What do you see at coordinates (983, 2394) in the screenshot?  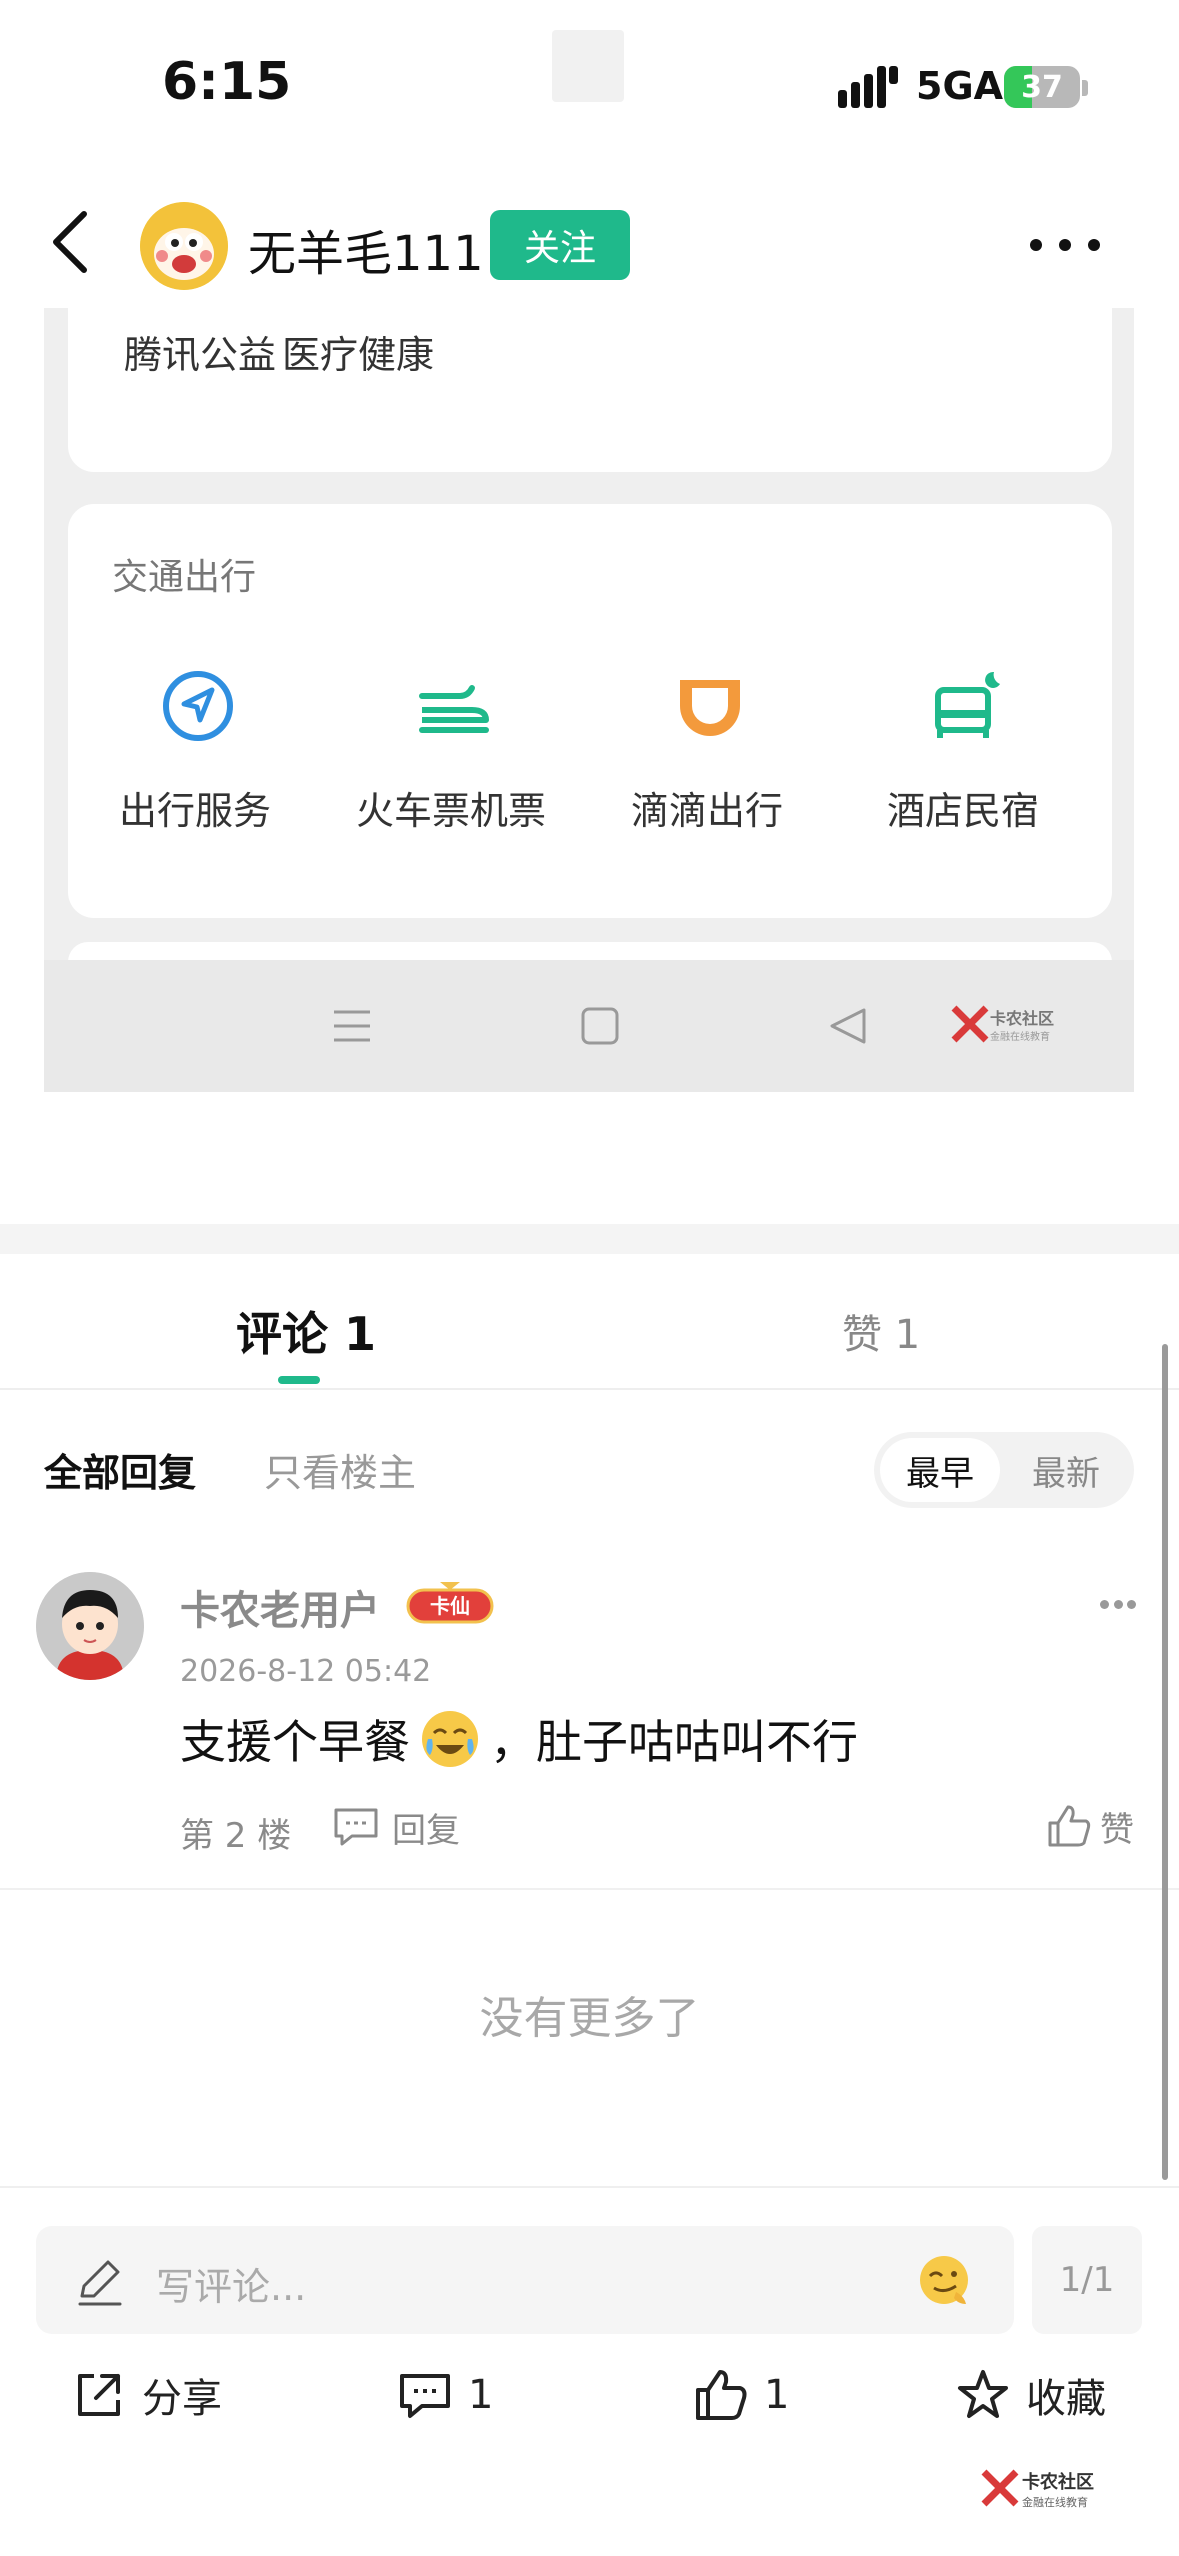 I see `star-icon` at bounding box center [983, 2394].